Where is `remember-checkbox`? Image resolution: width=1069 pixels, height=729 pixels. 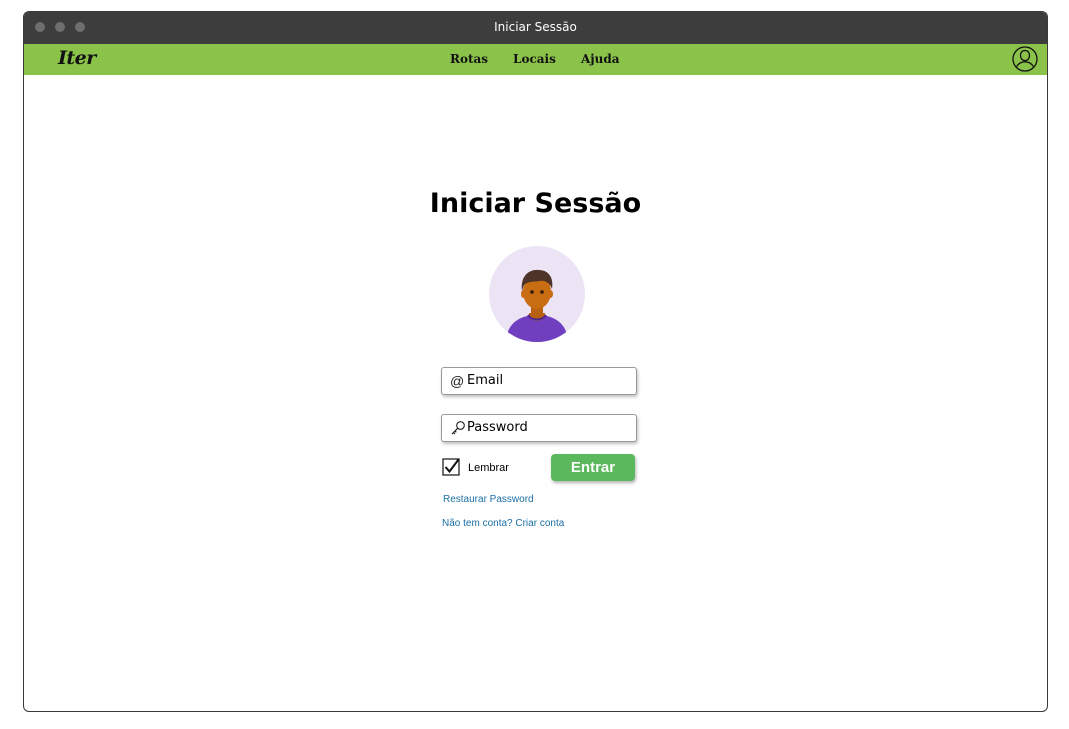 remember-checkbox is located at coordinates (451, 467).